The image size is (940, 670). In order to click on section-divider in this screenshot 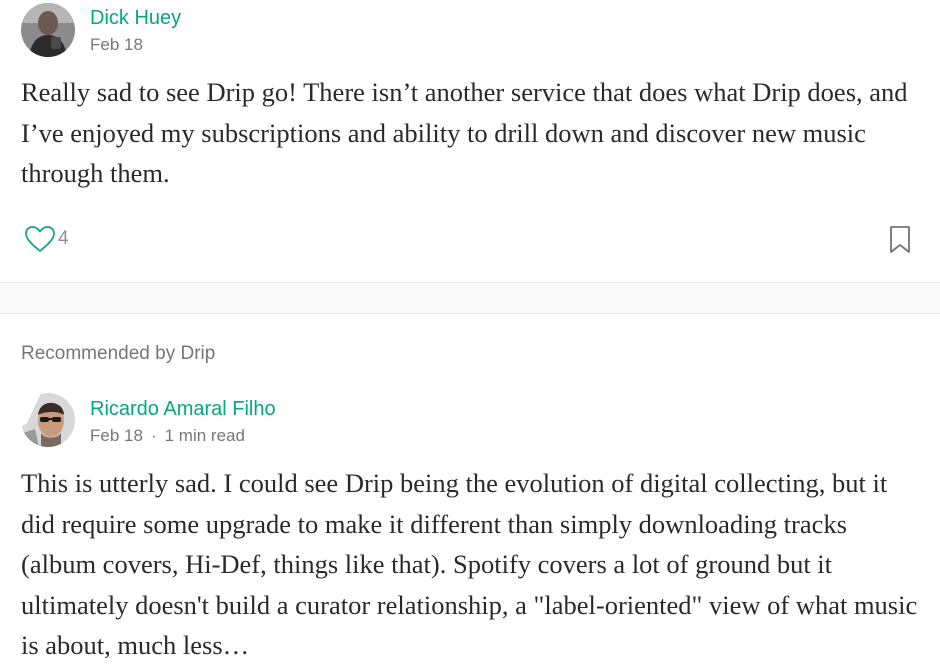, I will do `click(470, 298)`.